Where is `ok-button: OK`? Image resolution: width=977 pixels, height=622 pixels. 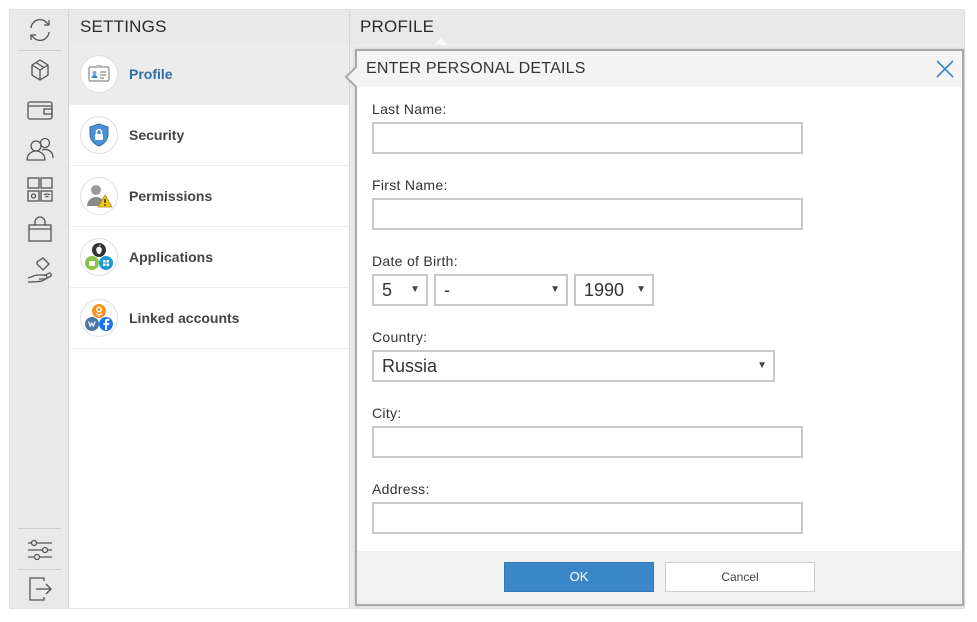 ok-button: OK is located at coordinates (579, 577).